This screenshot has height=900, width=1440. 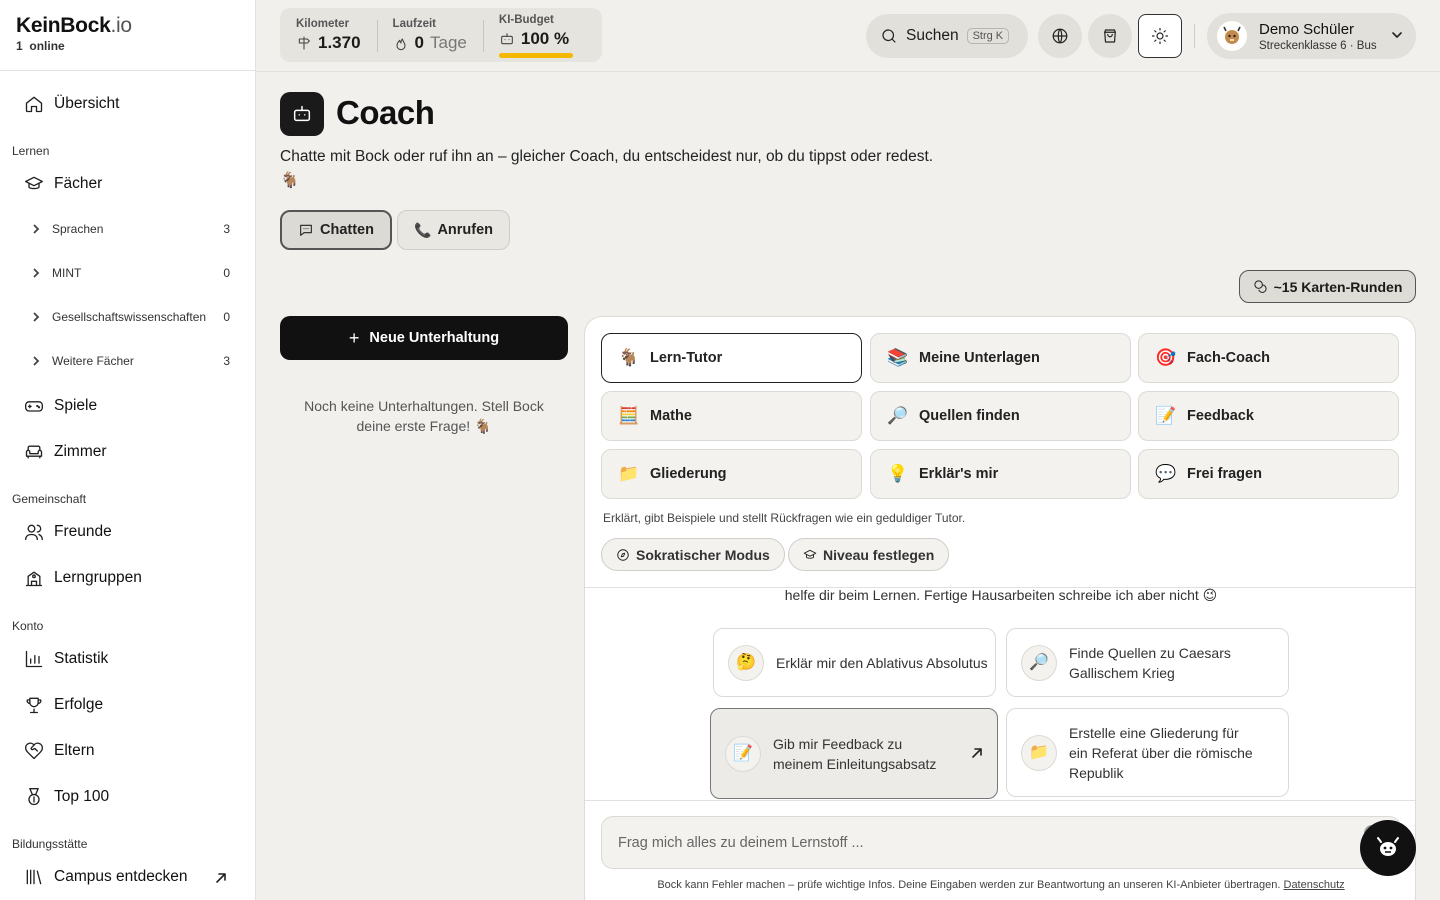 What do you see at coordinates (339, 42) in the screenshot?
I see `stat-value: 1.370` at bounding box center [339, 42].